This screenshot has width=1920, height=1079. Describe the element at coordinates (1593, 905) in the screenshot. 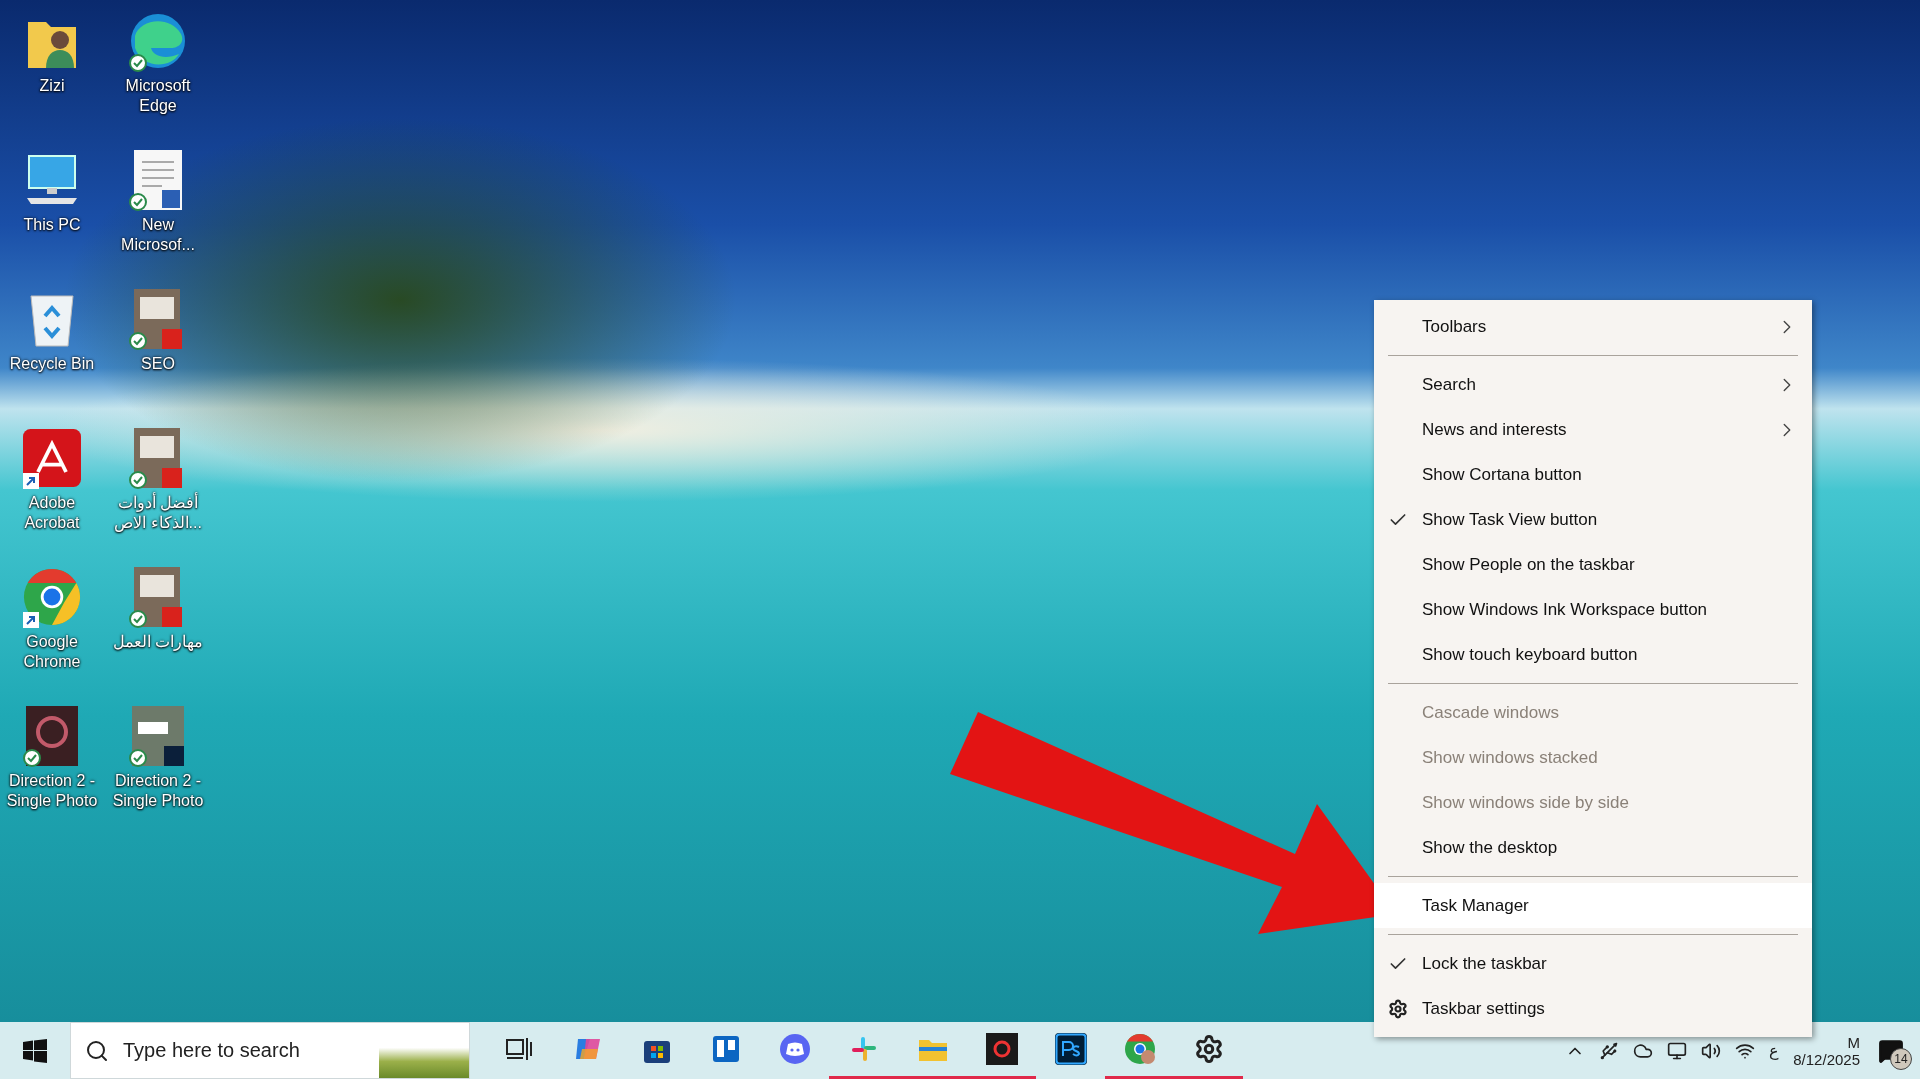

I see `menu-item: Task Manager` at that location.